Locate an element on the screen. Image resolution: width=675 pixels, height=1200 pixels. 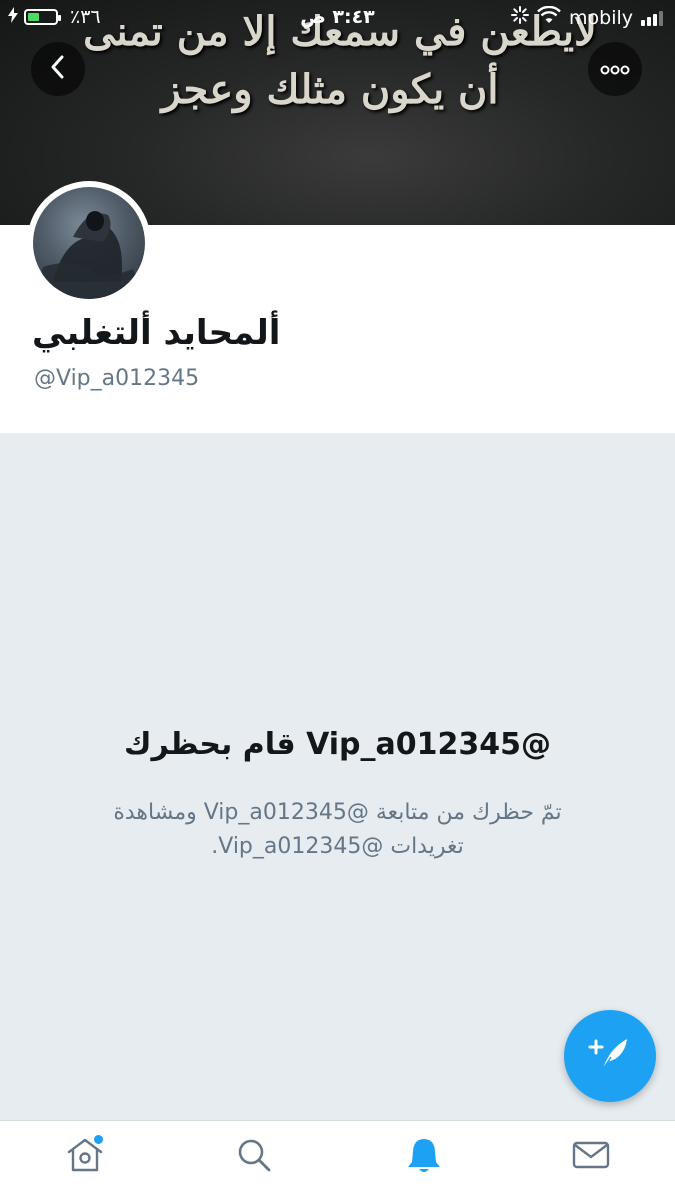
back-button is located at coordinates (58, 69).